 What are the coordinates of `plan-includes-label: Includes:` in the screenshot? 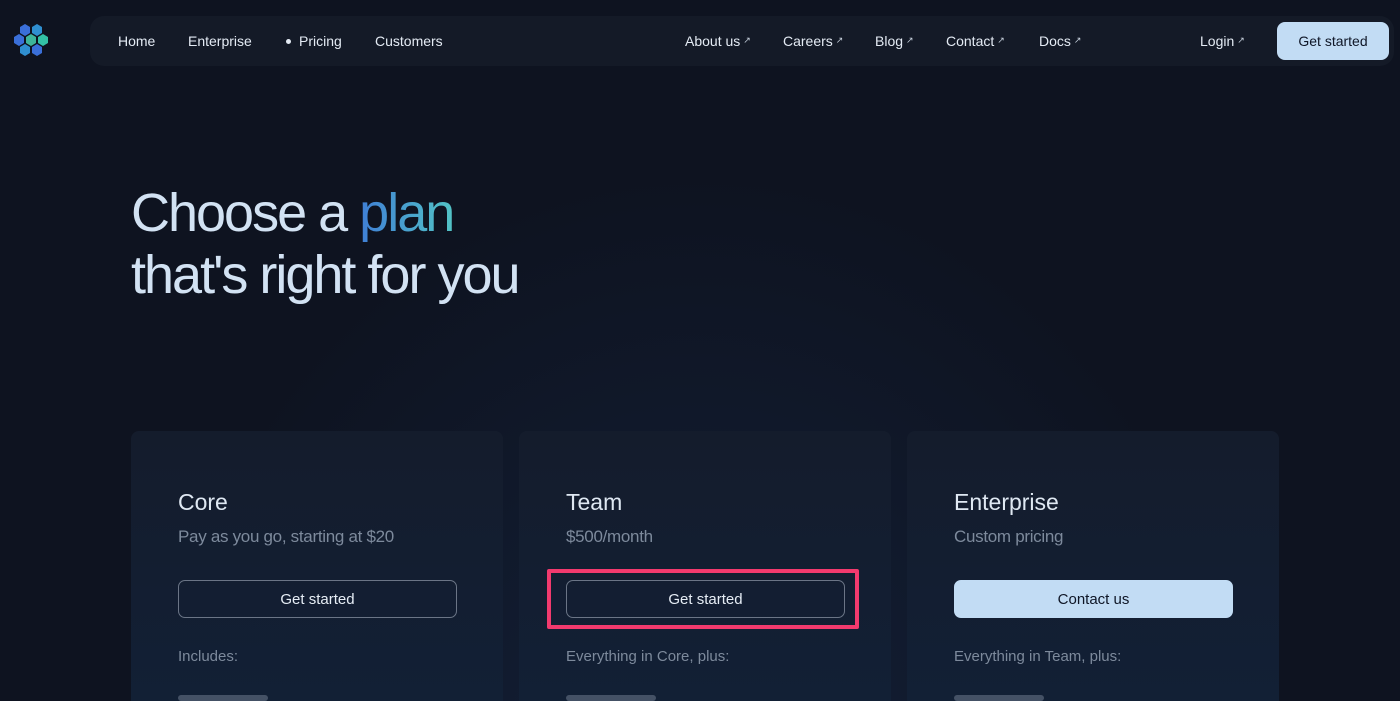 It's located at (208, 656).